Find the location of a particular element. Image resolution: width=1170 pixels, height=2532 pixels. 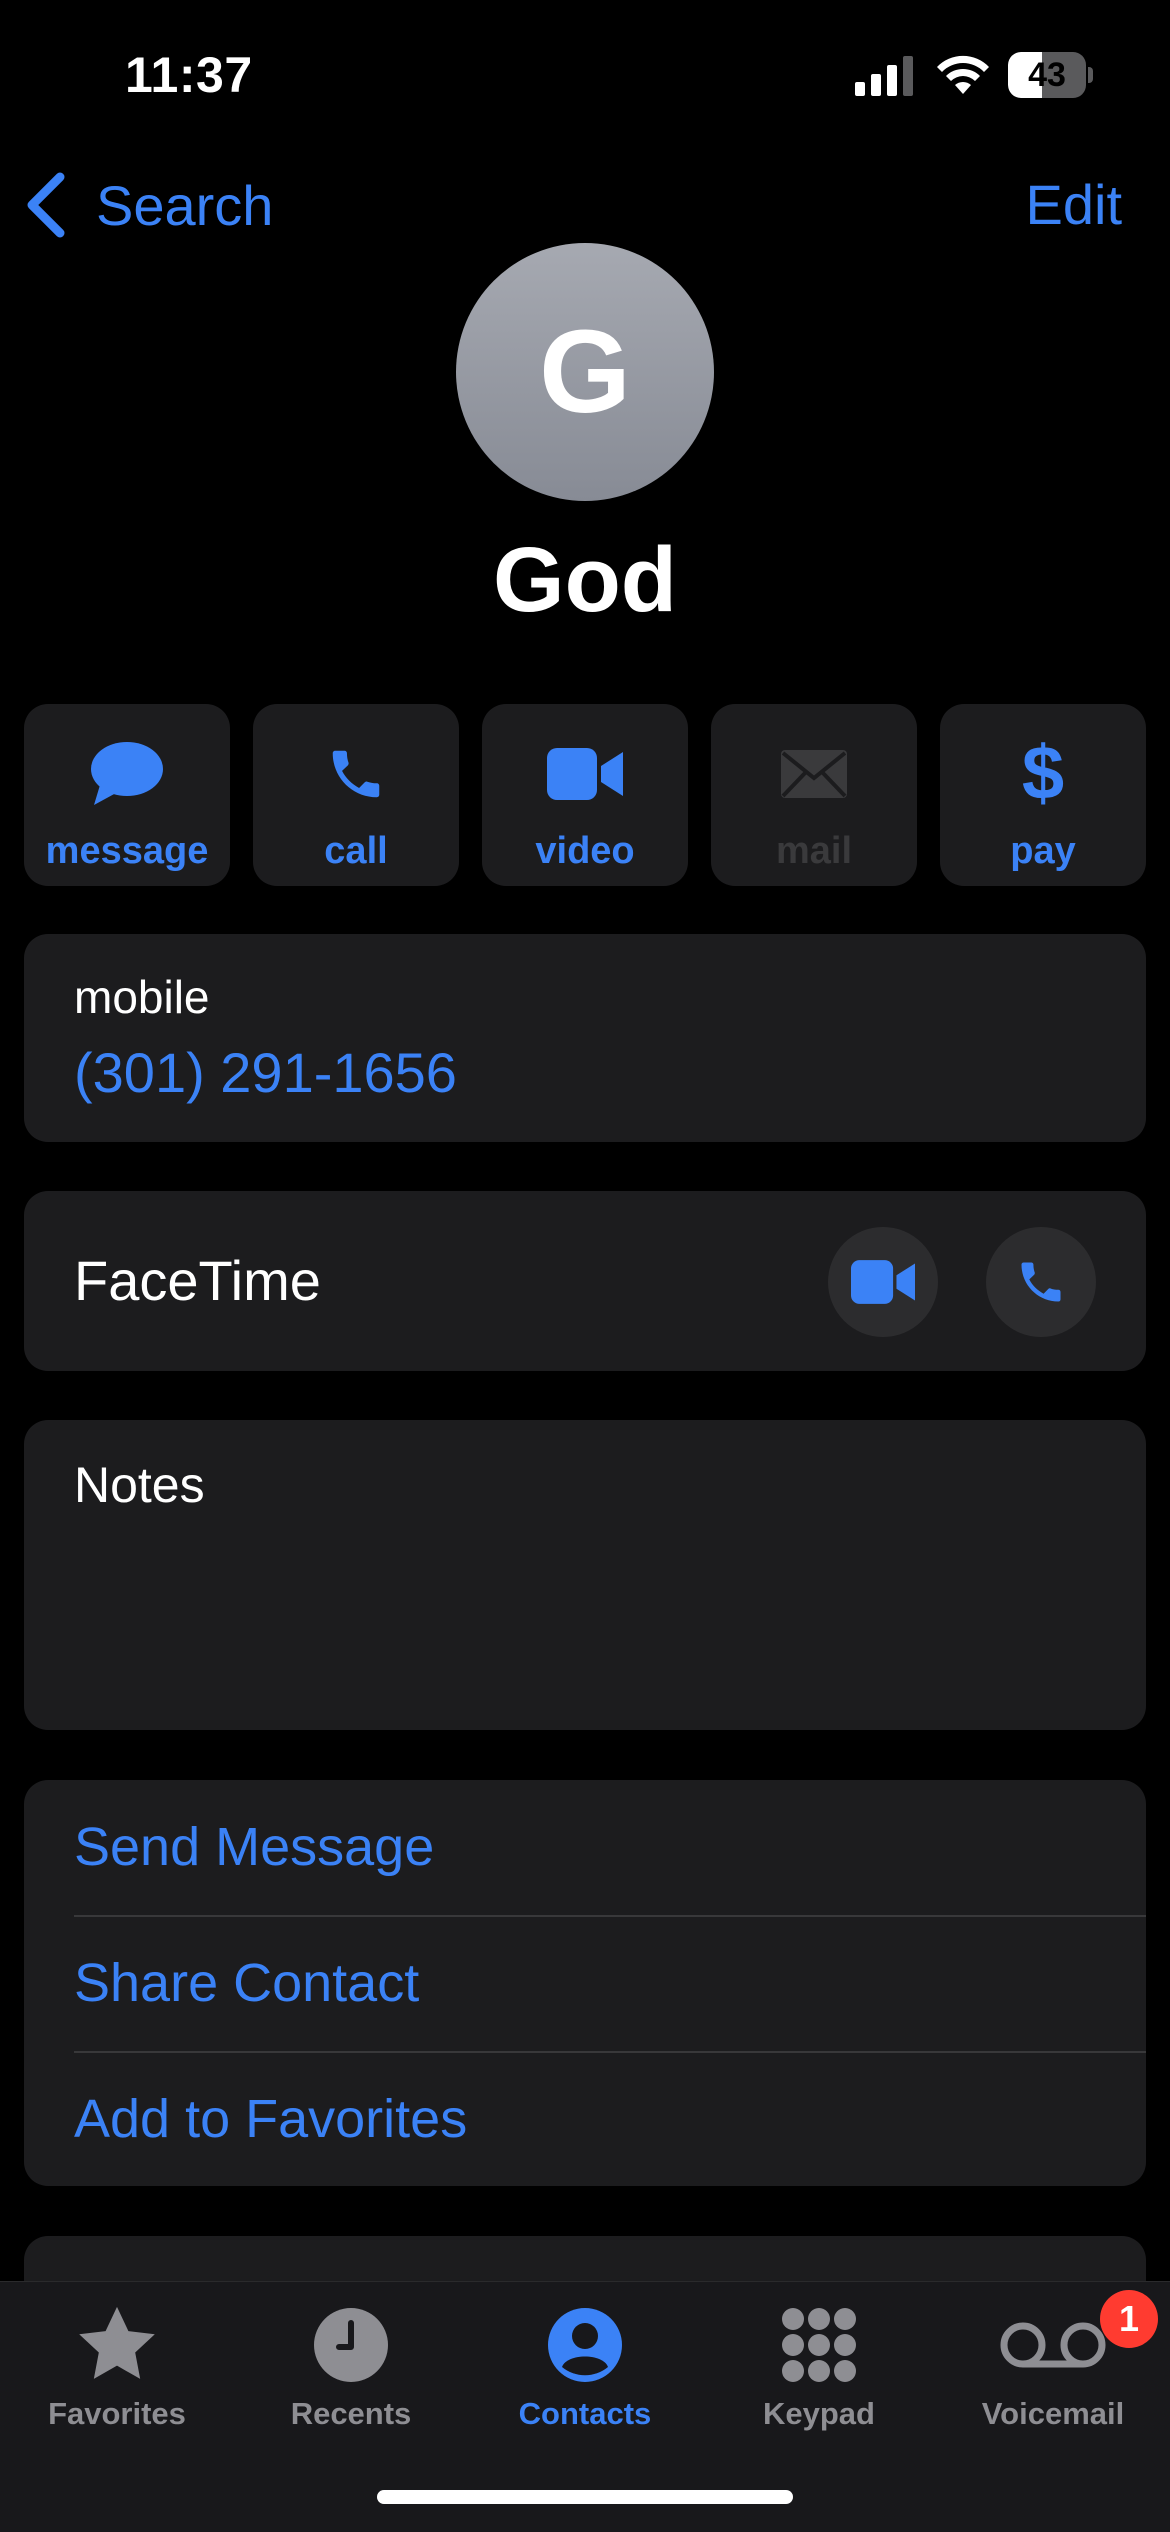

tab-label: Recents is located at coordinates (351, 2413).